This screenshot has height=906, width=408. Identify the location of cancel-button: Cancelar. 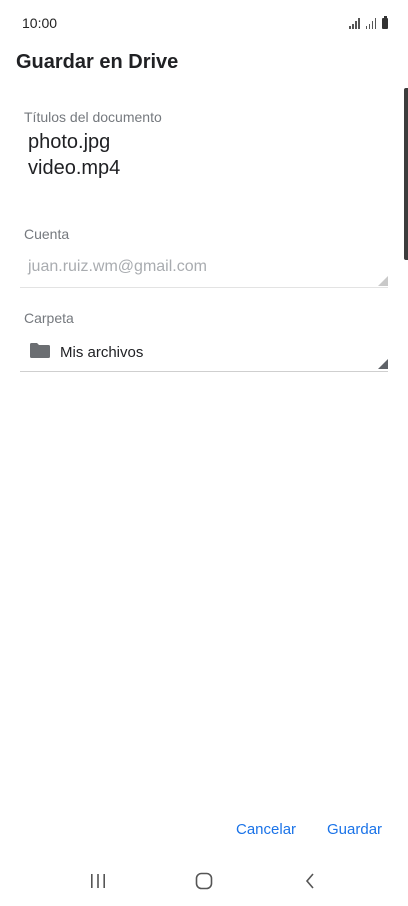
(266, 829).